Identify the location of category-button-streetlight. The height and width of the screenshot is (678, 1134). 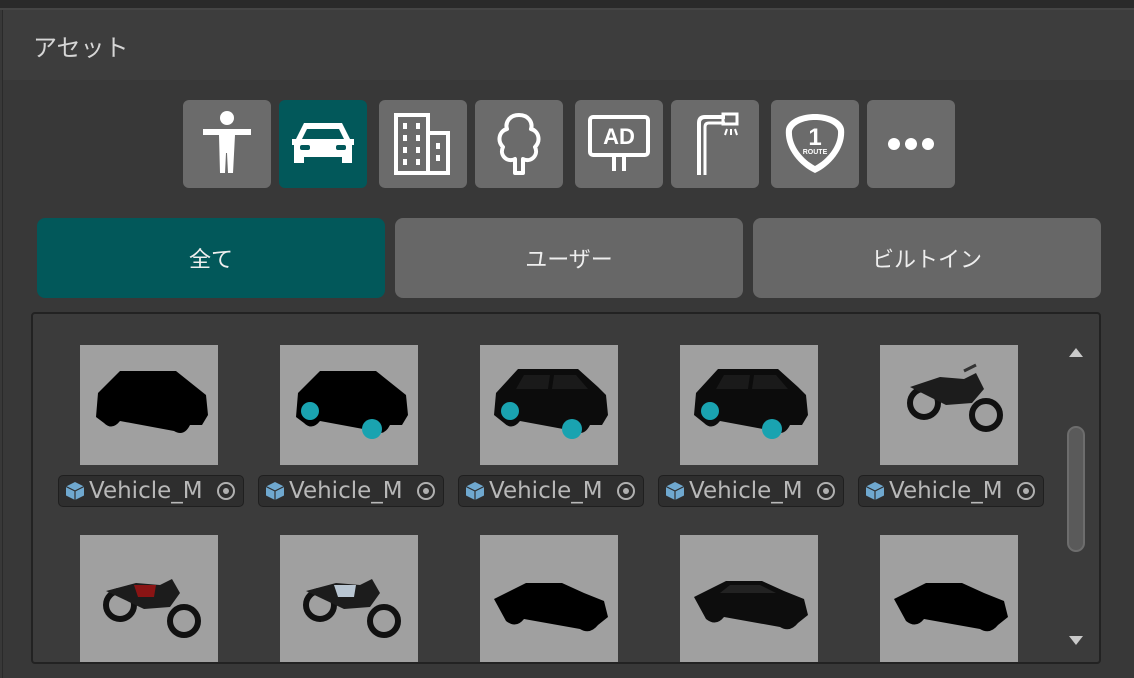
(715, 144).